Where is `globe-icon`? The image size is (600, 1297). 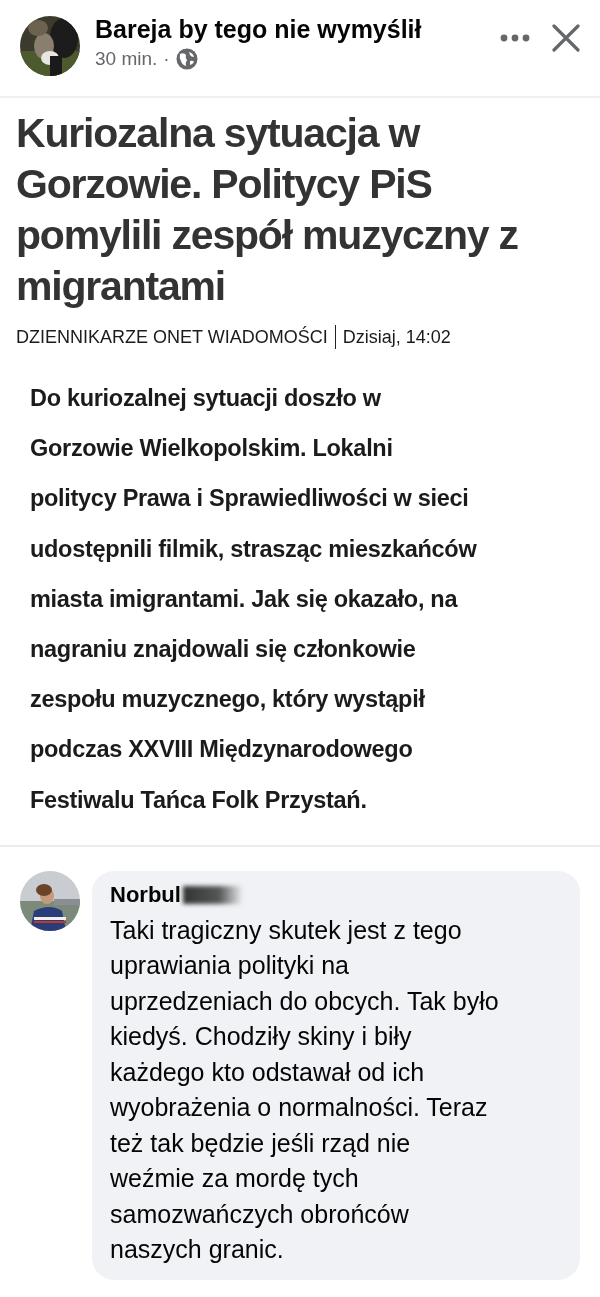 globe-icon is located at coordinates (186, 59).